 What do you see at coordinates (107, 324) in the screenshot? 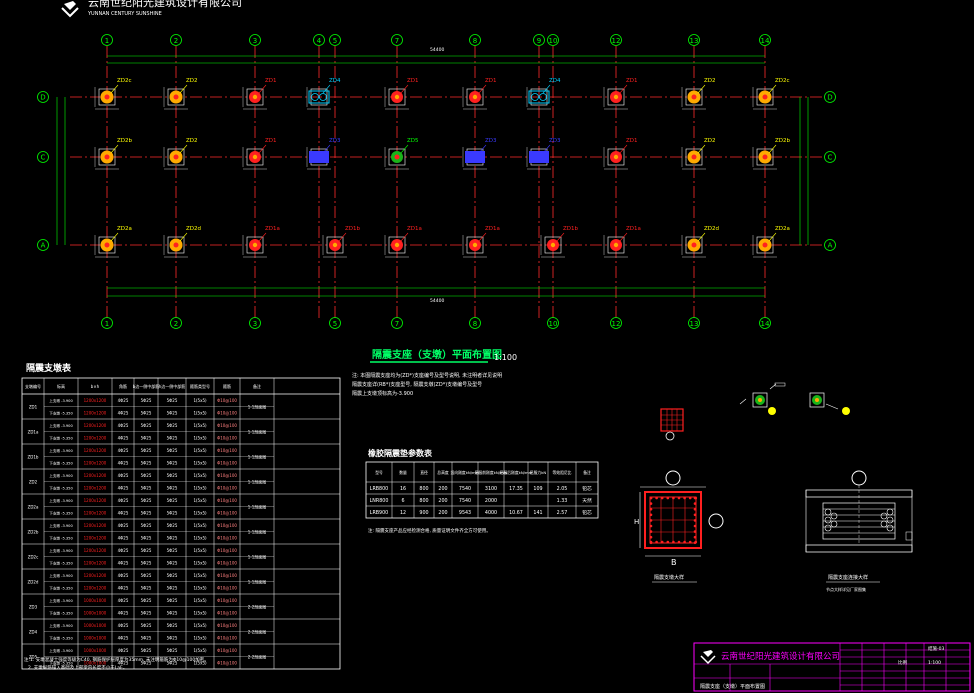
I see `axis-label-bottom-1: 1` at bounding box center [107, 324].